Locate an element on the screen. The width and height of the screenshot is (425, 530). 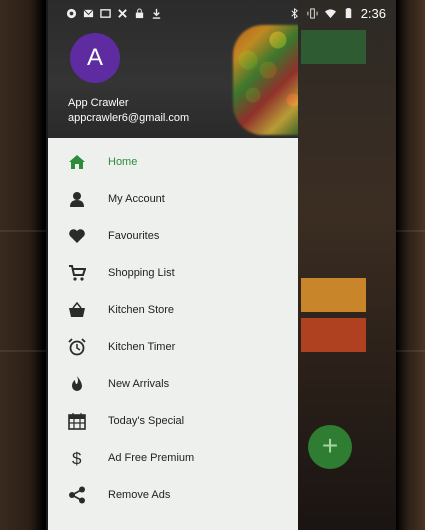
lock-icon is located at coordinates (139, 12).